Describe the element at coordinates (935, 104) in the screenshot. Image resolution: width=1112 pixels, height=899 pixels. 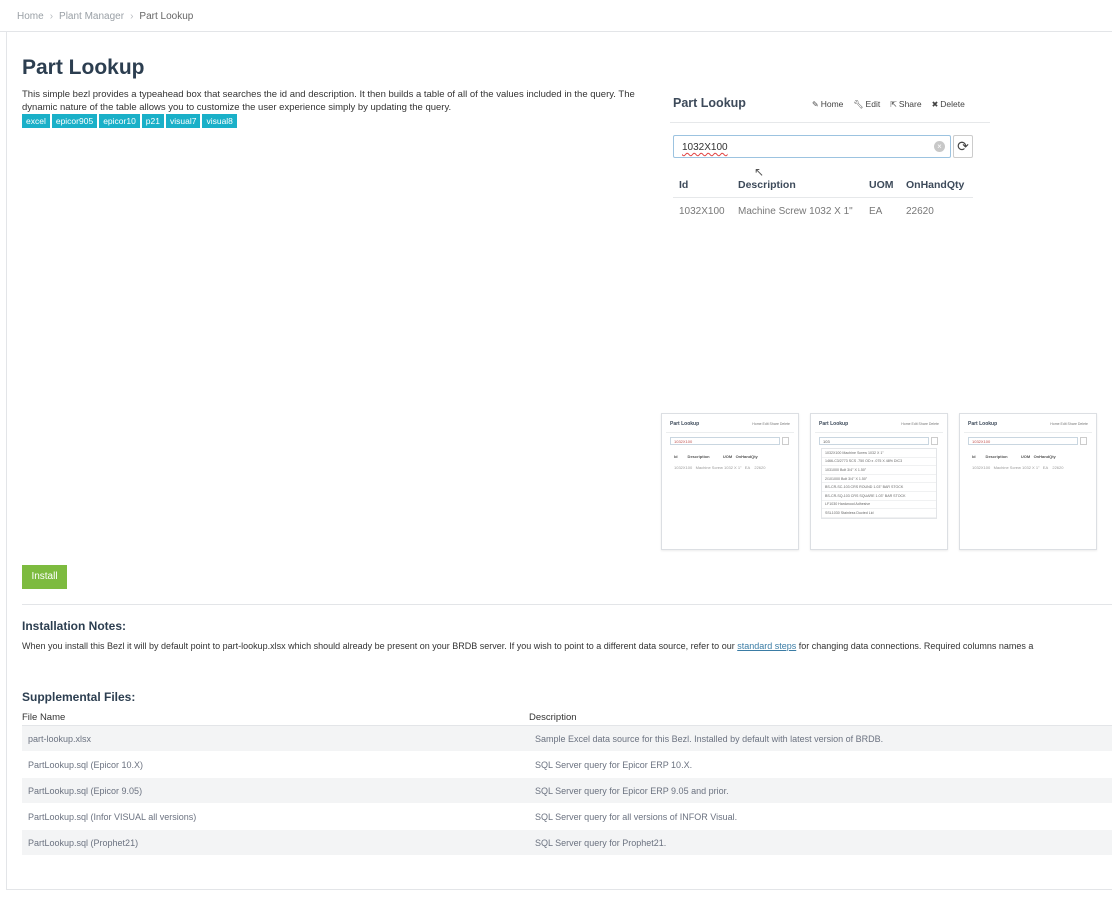
I see `close-icon: ✖` at that location.